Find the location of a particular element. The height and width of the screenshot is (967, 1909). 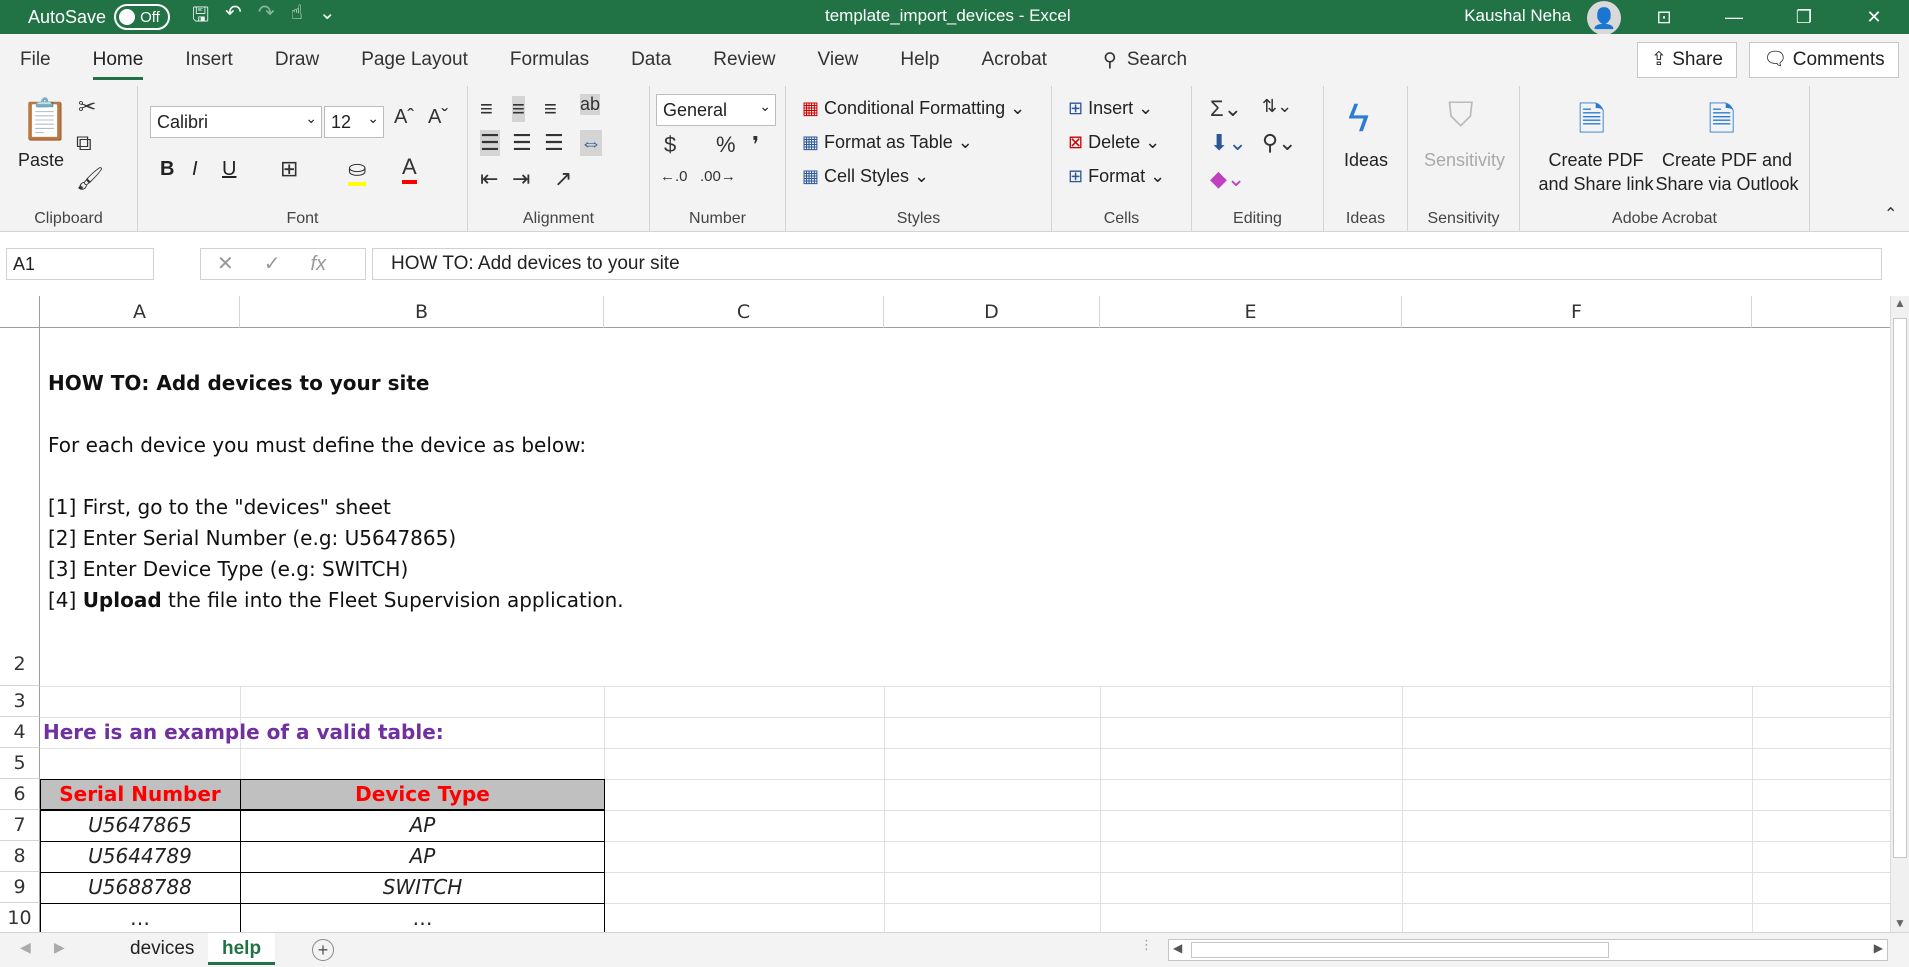

tab-acrobat: Acrobat is located at coordinates (1013, 60).